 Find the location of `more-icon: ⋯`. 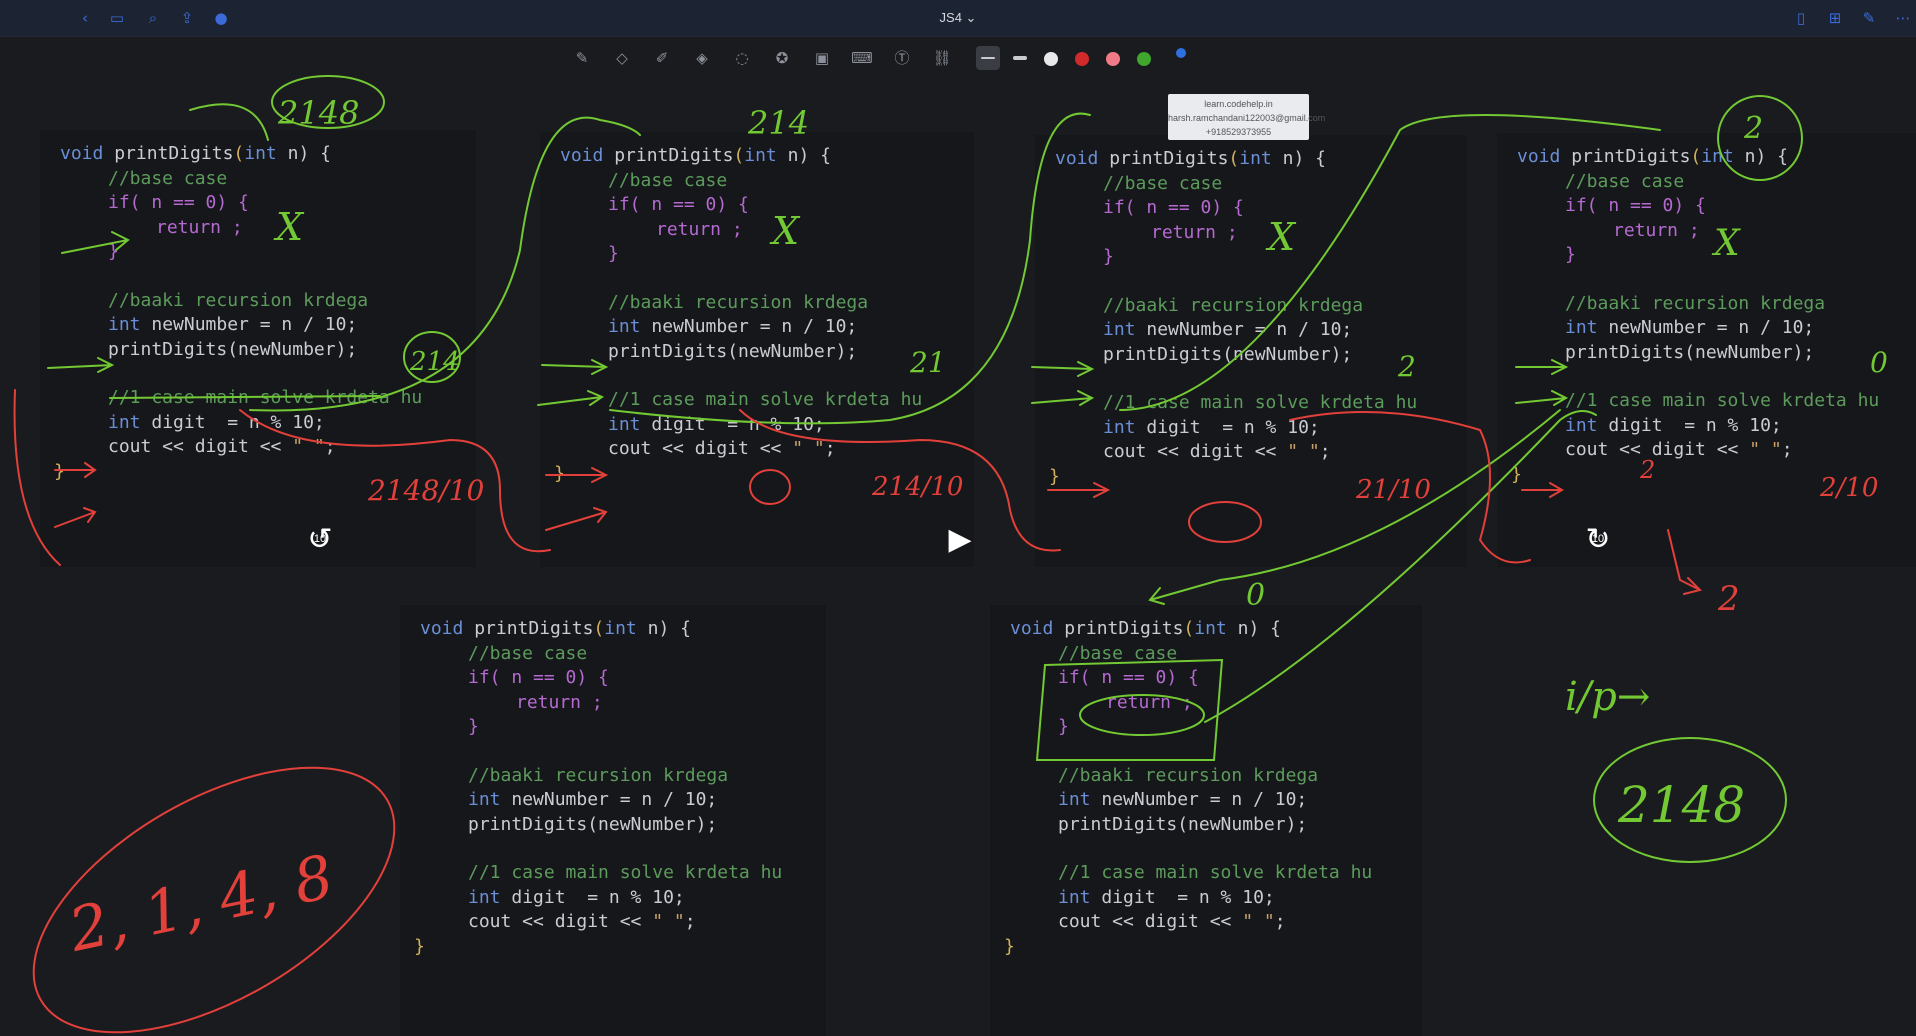

more-icon: ⋯ is located at coordinates (1903, 18).